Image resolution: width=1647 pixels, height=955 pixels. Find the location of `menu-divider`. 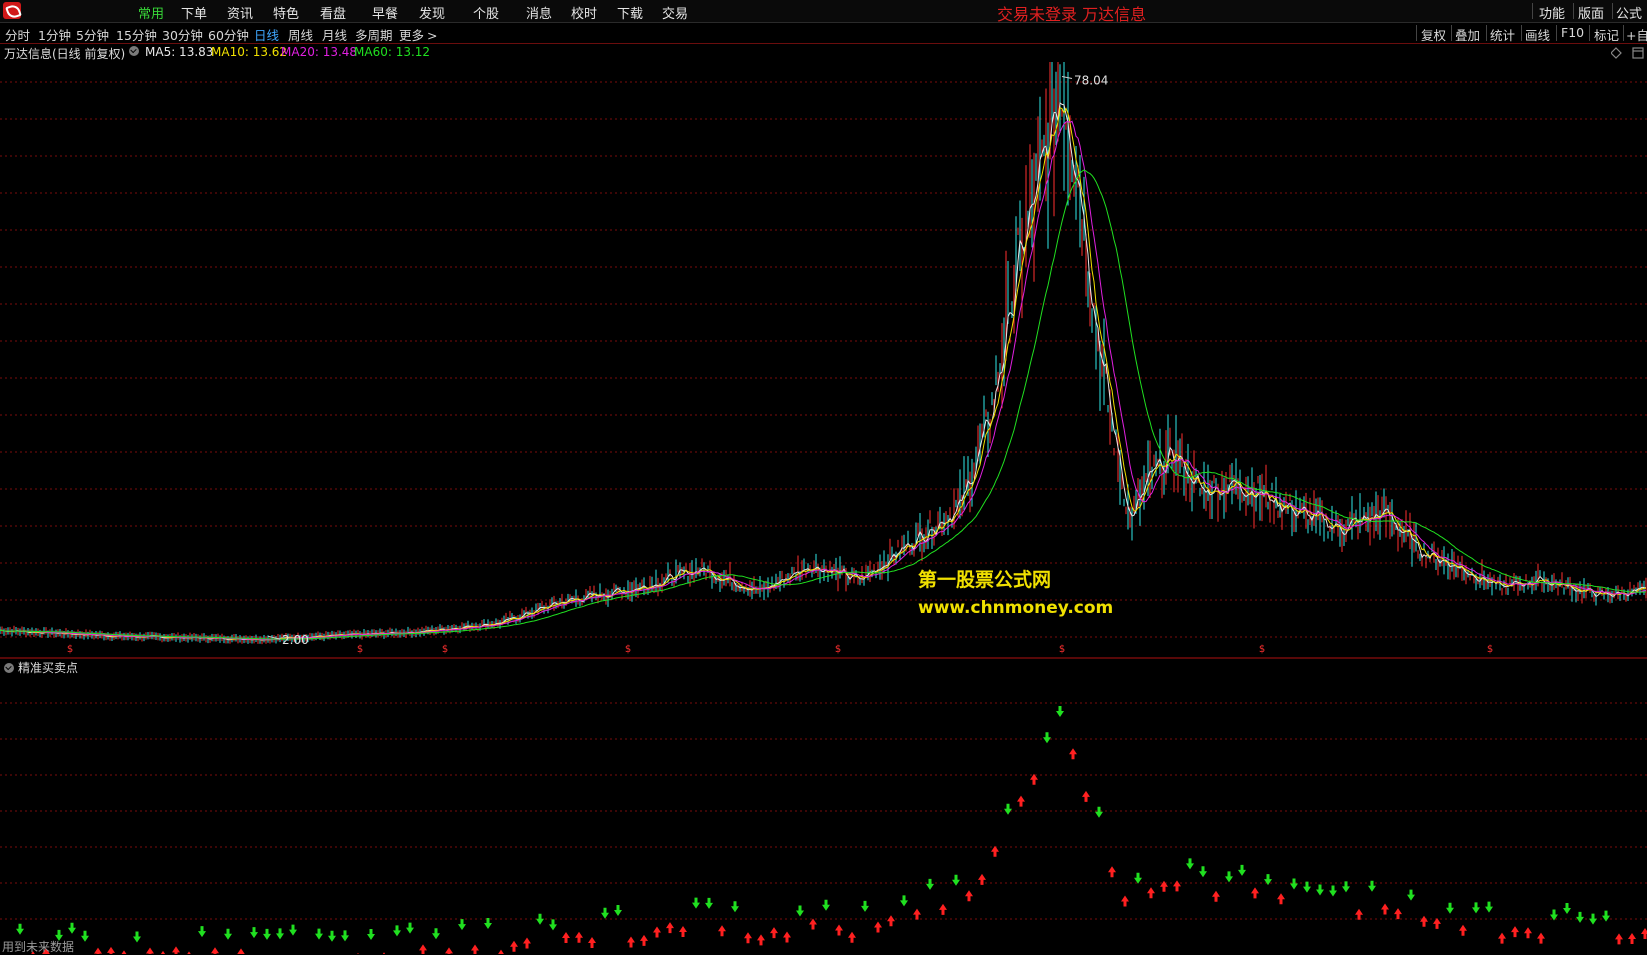

menu-divider is located at coordinates (1532, 11).